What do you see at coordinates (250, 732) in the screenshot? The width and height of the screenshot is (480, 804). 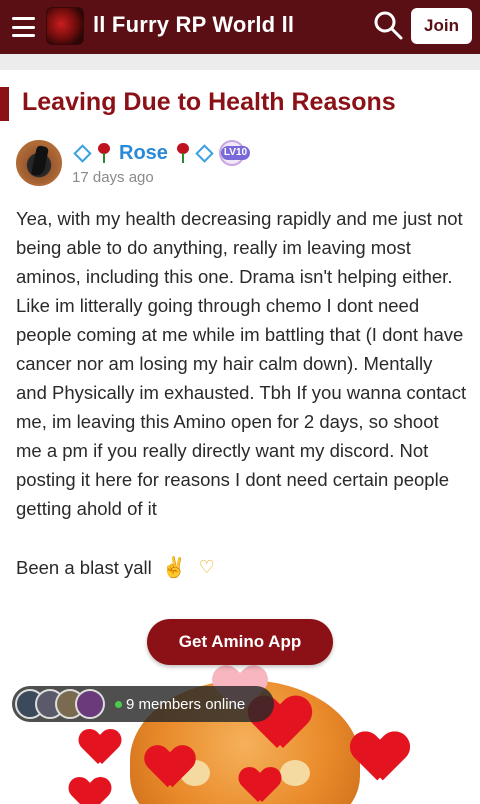 I see `background-artwork` at bounding box center [250, 732].